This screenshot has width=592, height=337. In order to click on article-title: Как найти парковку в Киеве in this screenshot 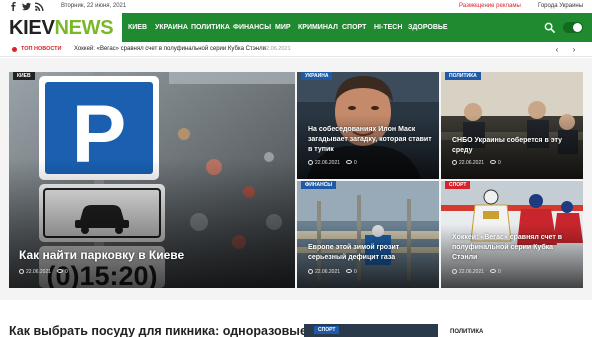, I will do `click(154, 255)`.